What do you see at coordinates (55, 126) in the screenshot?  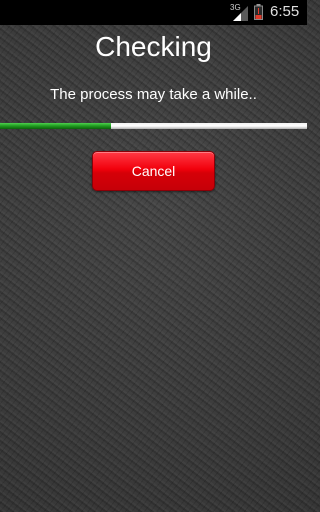 I see `progress-fill` at bounding box center [55, 126].